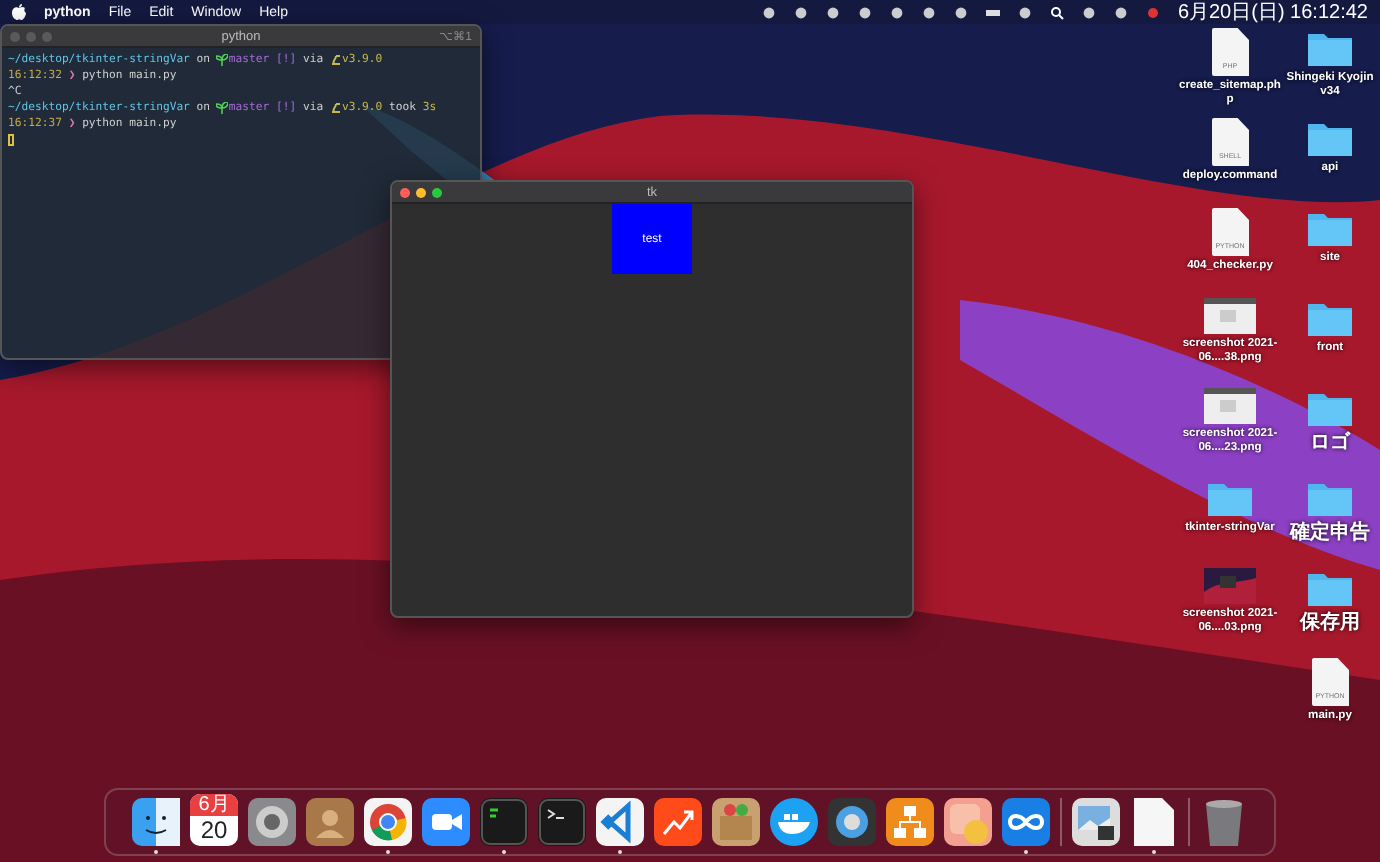 The height and width of the screenshot is (862, 1380). What do you see at coordinates (388, 821) in the screenshot?
I see `round-logo-icon` at bounding box center [388, 821].